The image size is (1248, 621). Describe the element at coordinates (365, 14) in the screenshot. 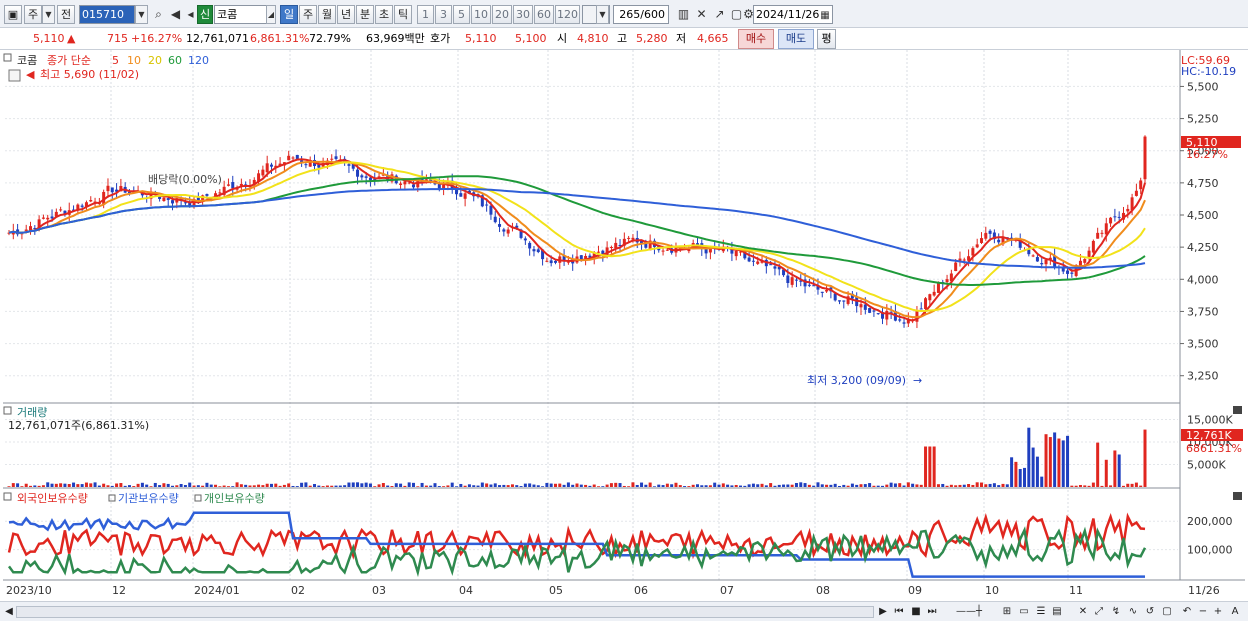

I see `tab-minute: 분` at that location.